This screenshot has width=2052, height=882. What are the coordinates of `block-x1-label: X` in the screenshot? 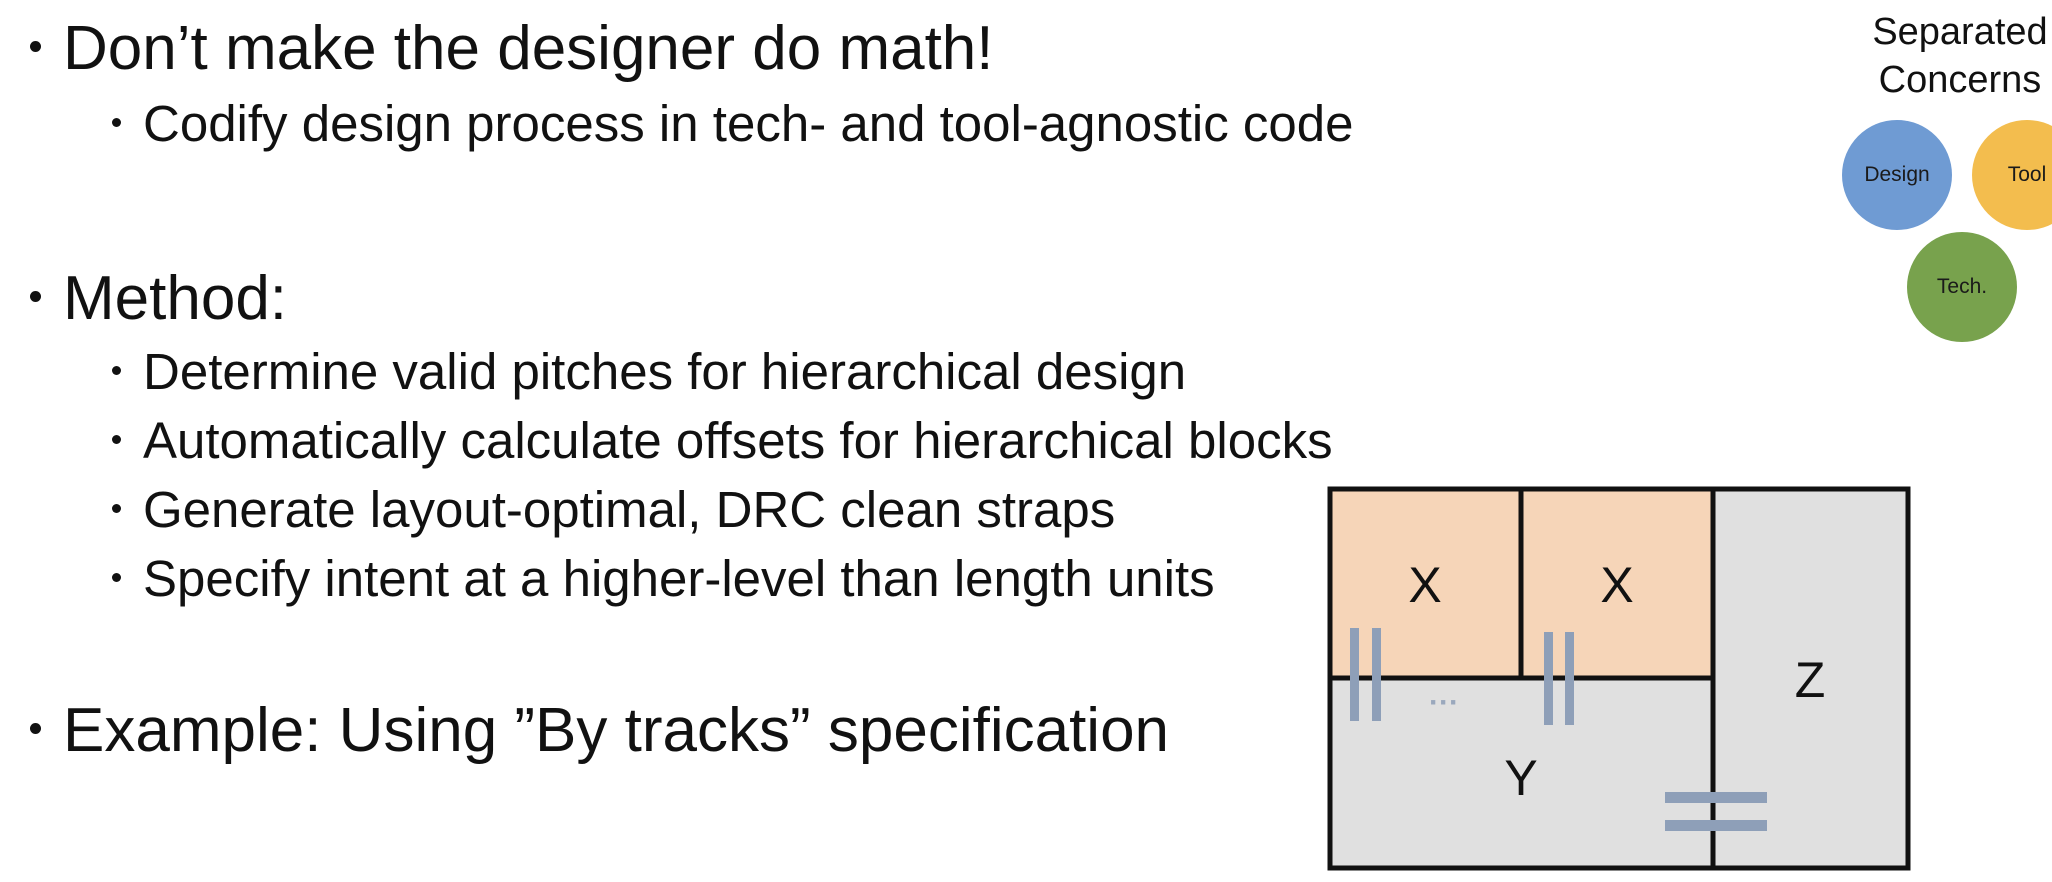 It's located at (1424, 585).